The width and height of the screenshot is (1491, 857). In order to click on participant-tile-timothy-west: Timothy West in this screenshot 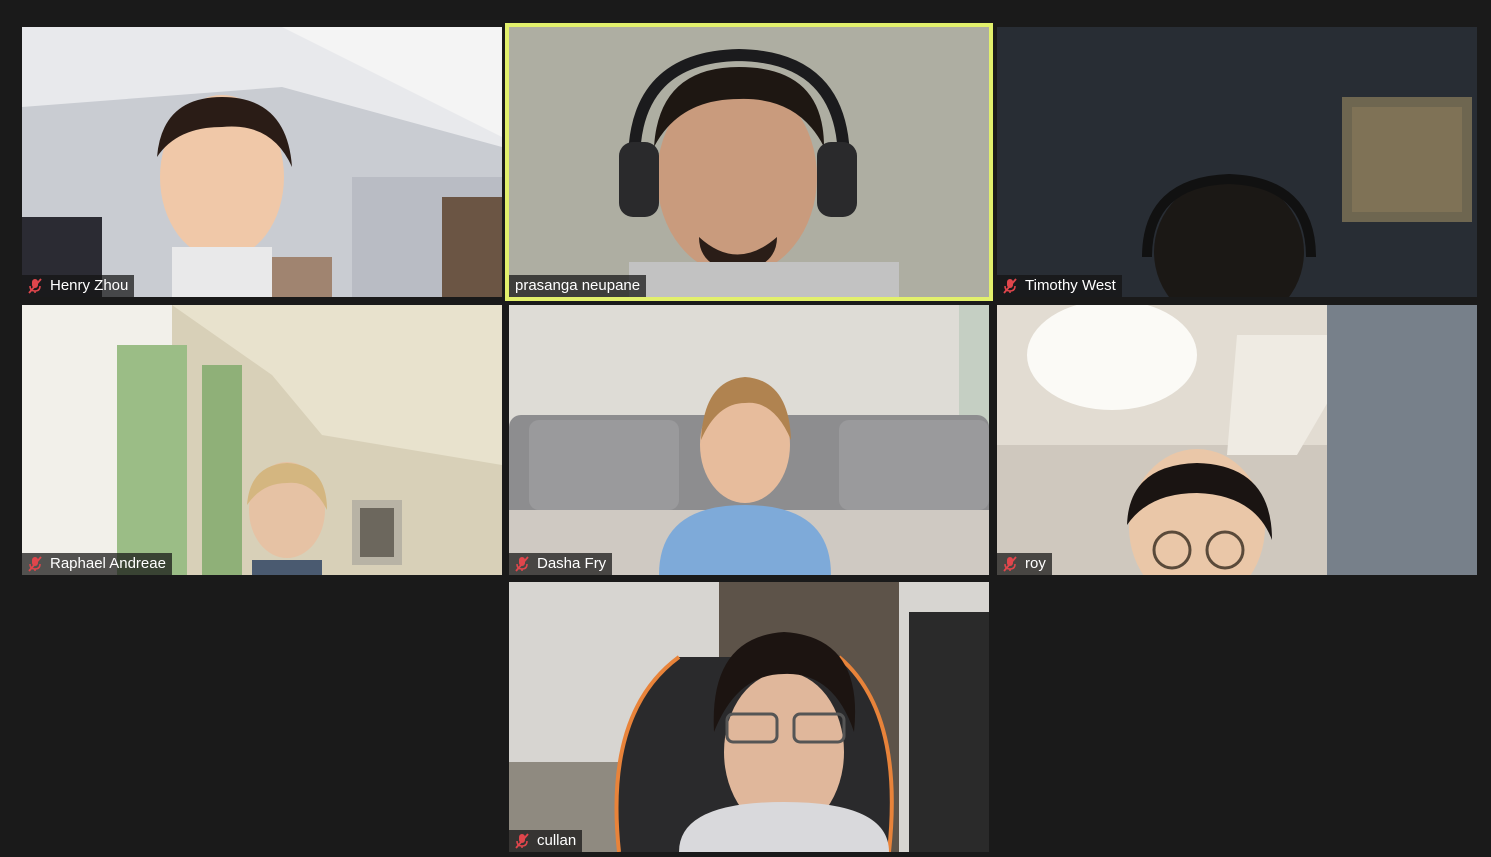, I will do `click(1237, 162)`.